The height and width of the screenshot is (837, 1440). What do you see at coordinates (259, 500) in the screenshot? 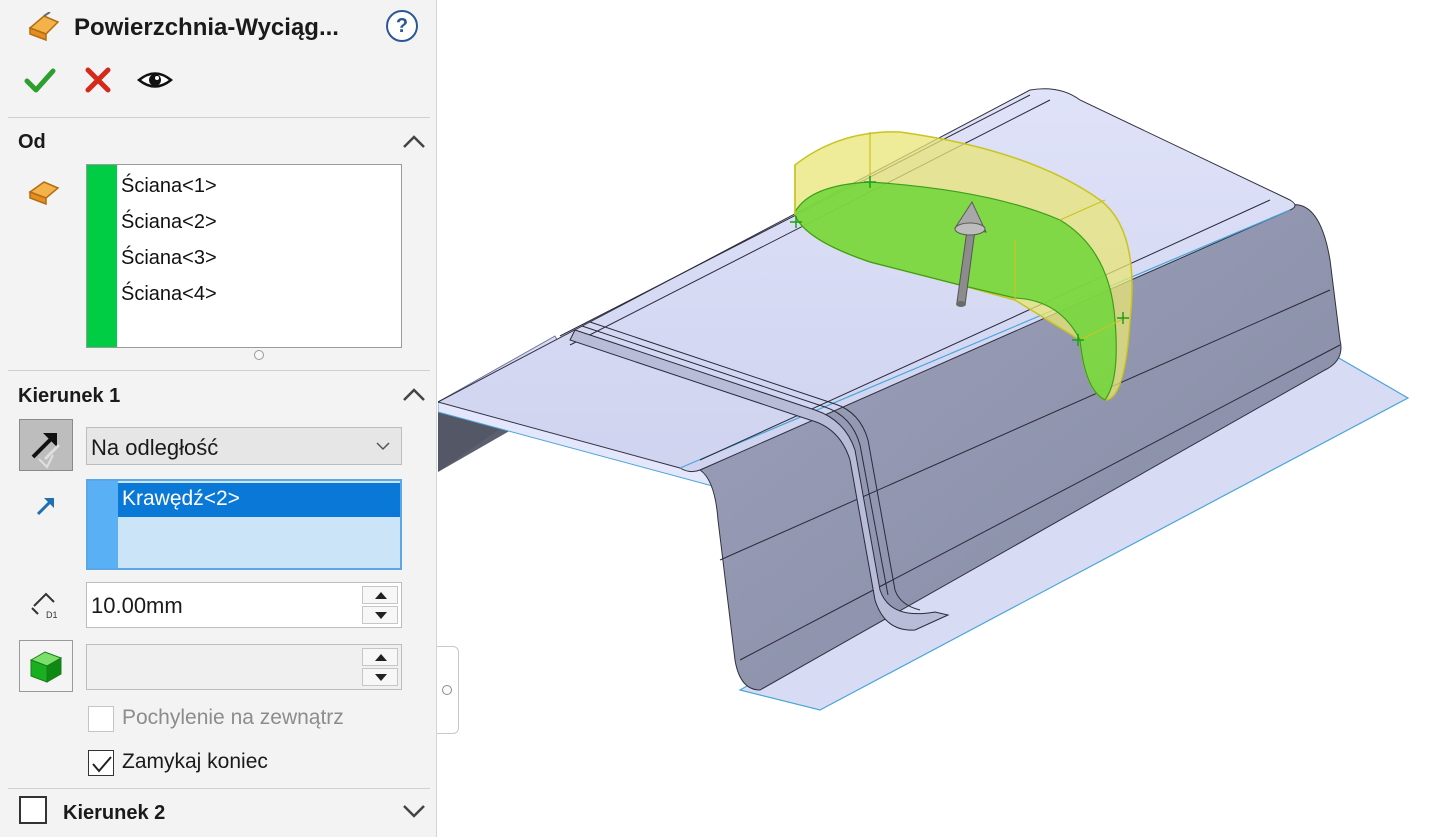
I see `list-item: Krawędź<2>` at bounding box center [259, 500].